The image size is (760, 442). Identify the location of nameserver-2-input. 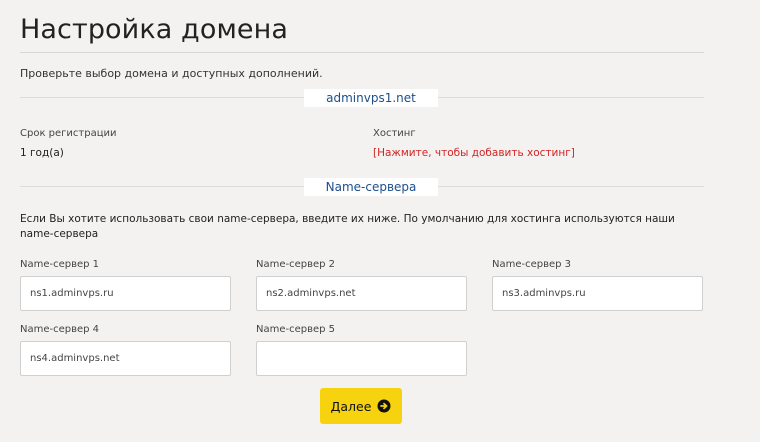
(361, 293).